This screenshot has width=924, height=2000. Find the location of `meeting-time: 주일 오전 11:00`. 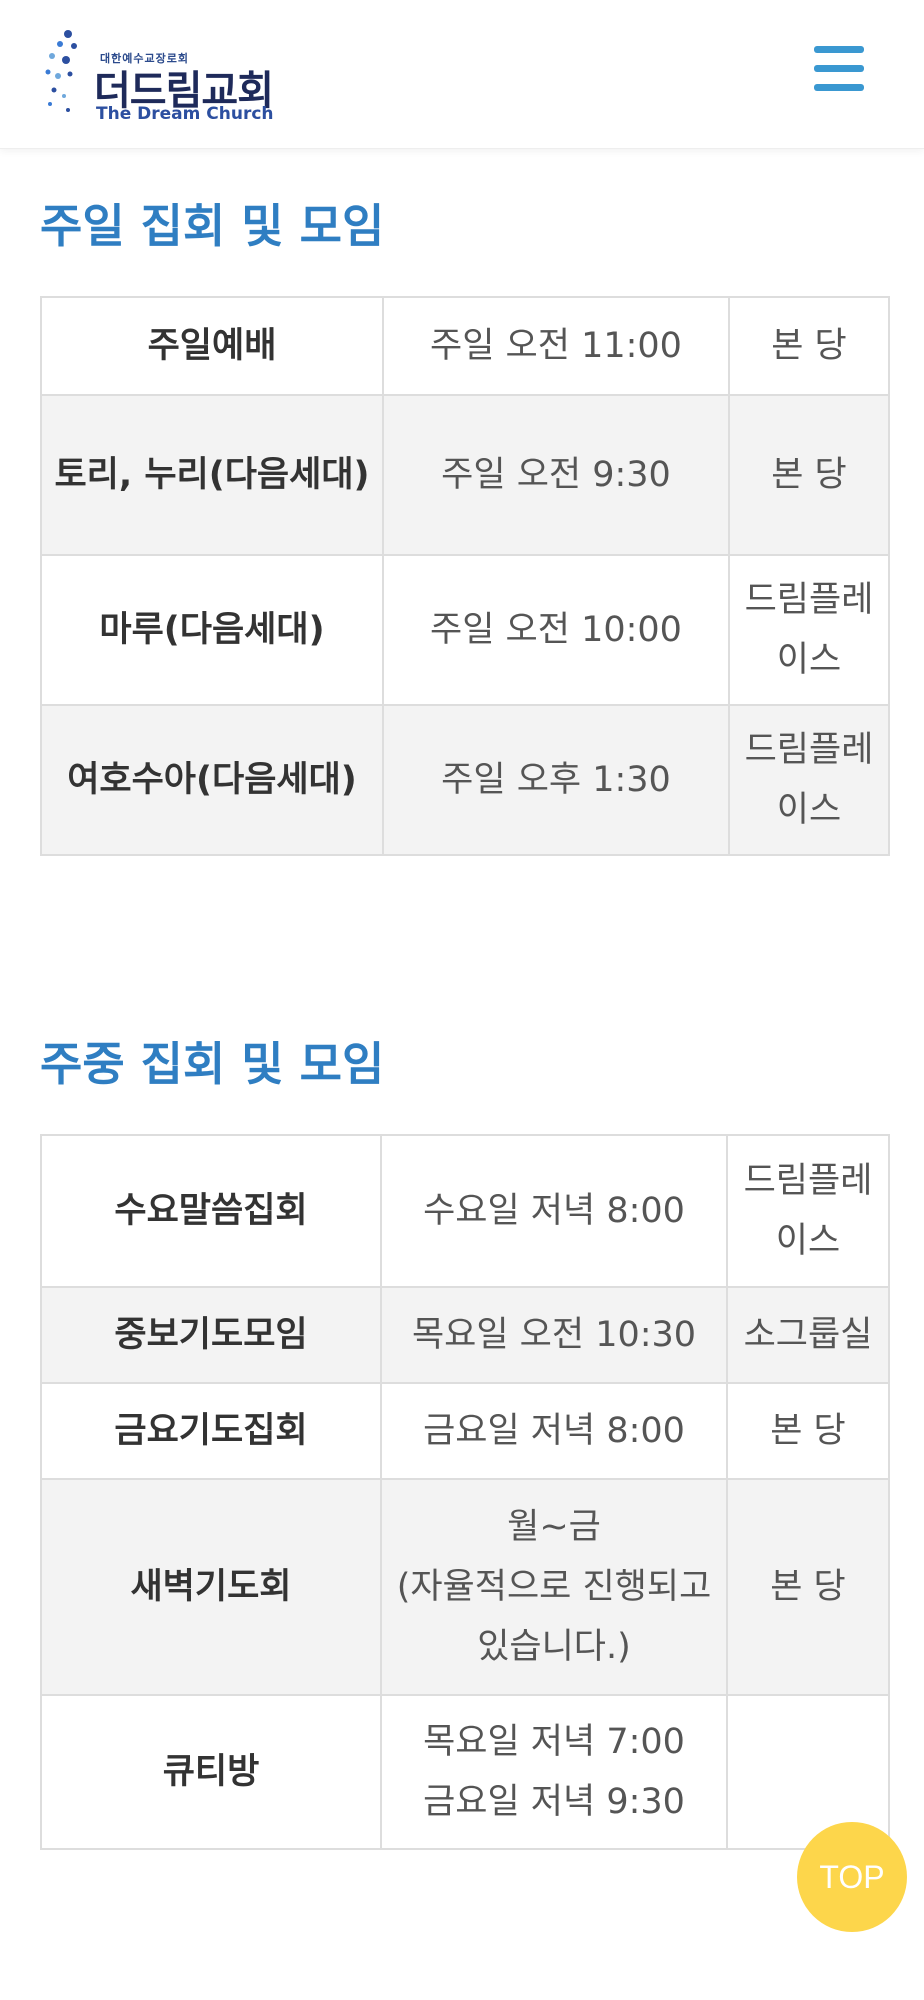

meeting-time: 주일 오전 11:00 is located at coordinates (556, 346).